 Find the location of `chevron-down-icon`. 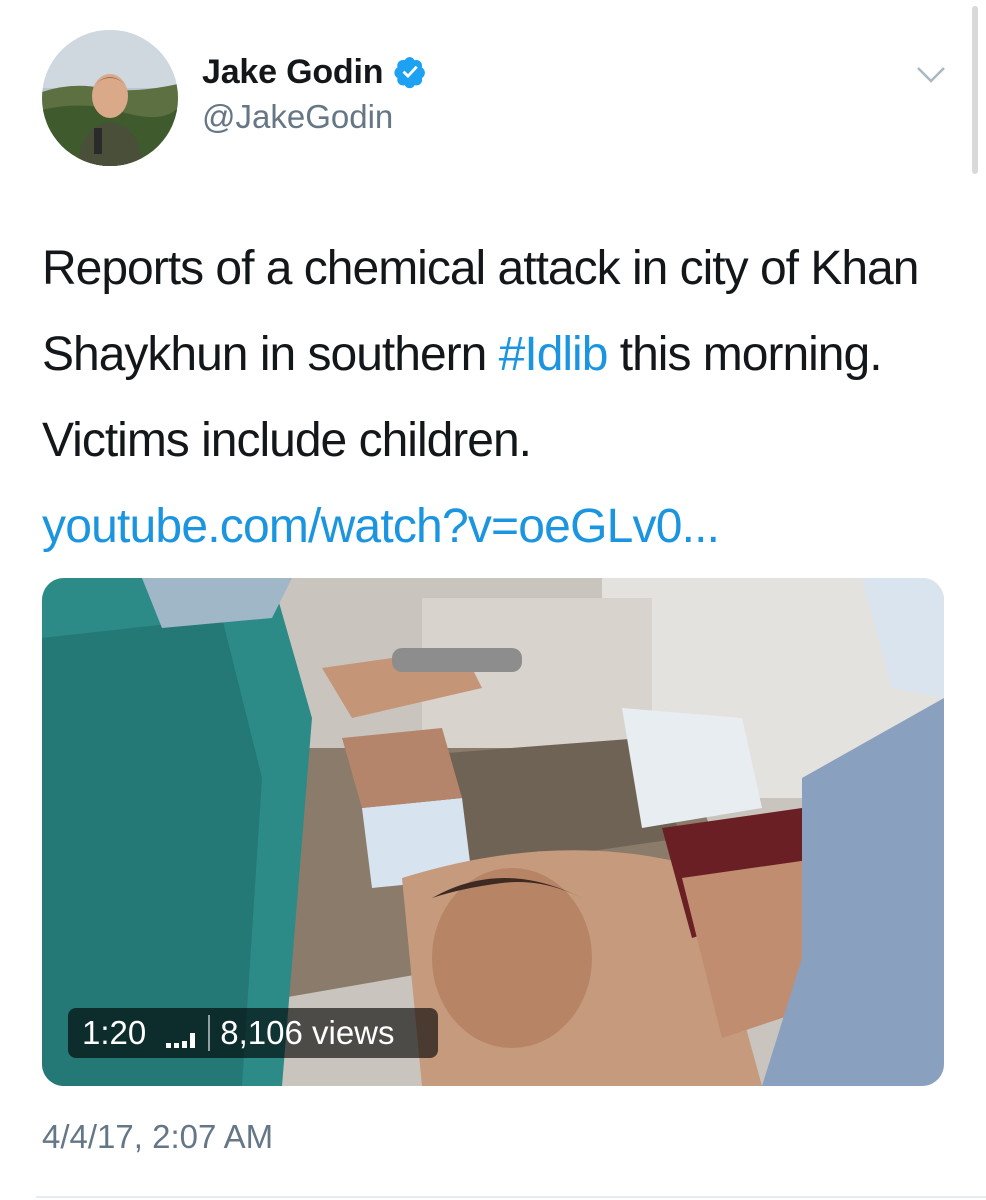

chevron-down-icon is located at coordinates (931, 75).